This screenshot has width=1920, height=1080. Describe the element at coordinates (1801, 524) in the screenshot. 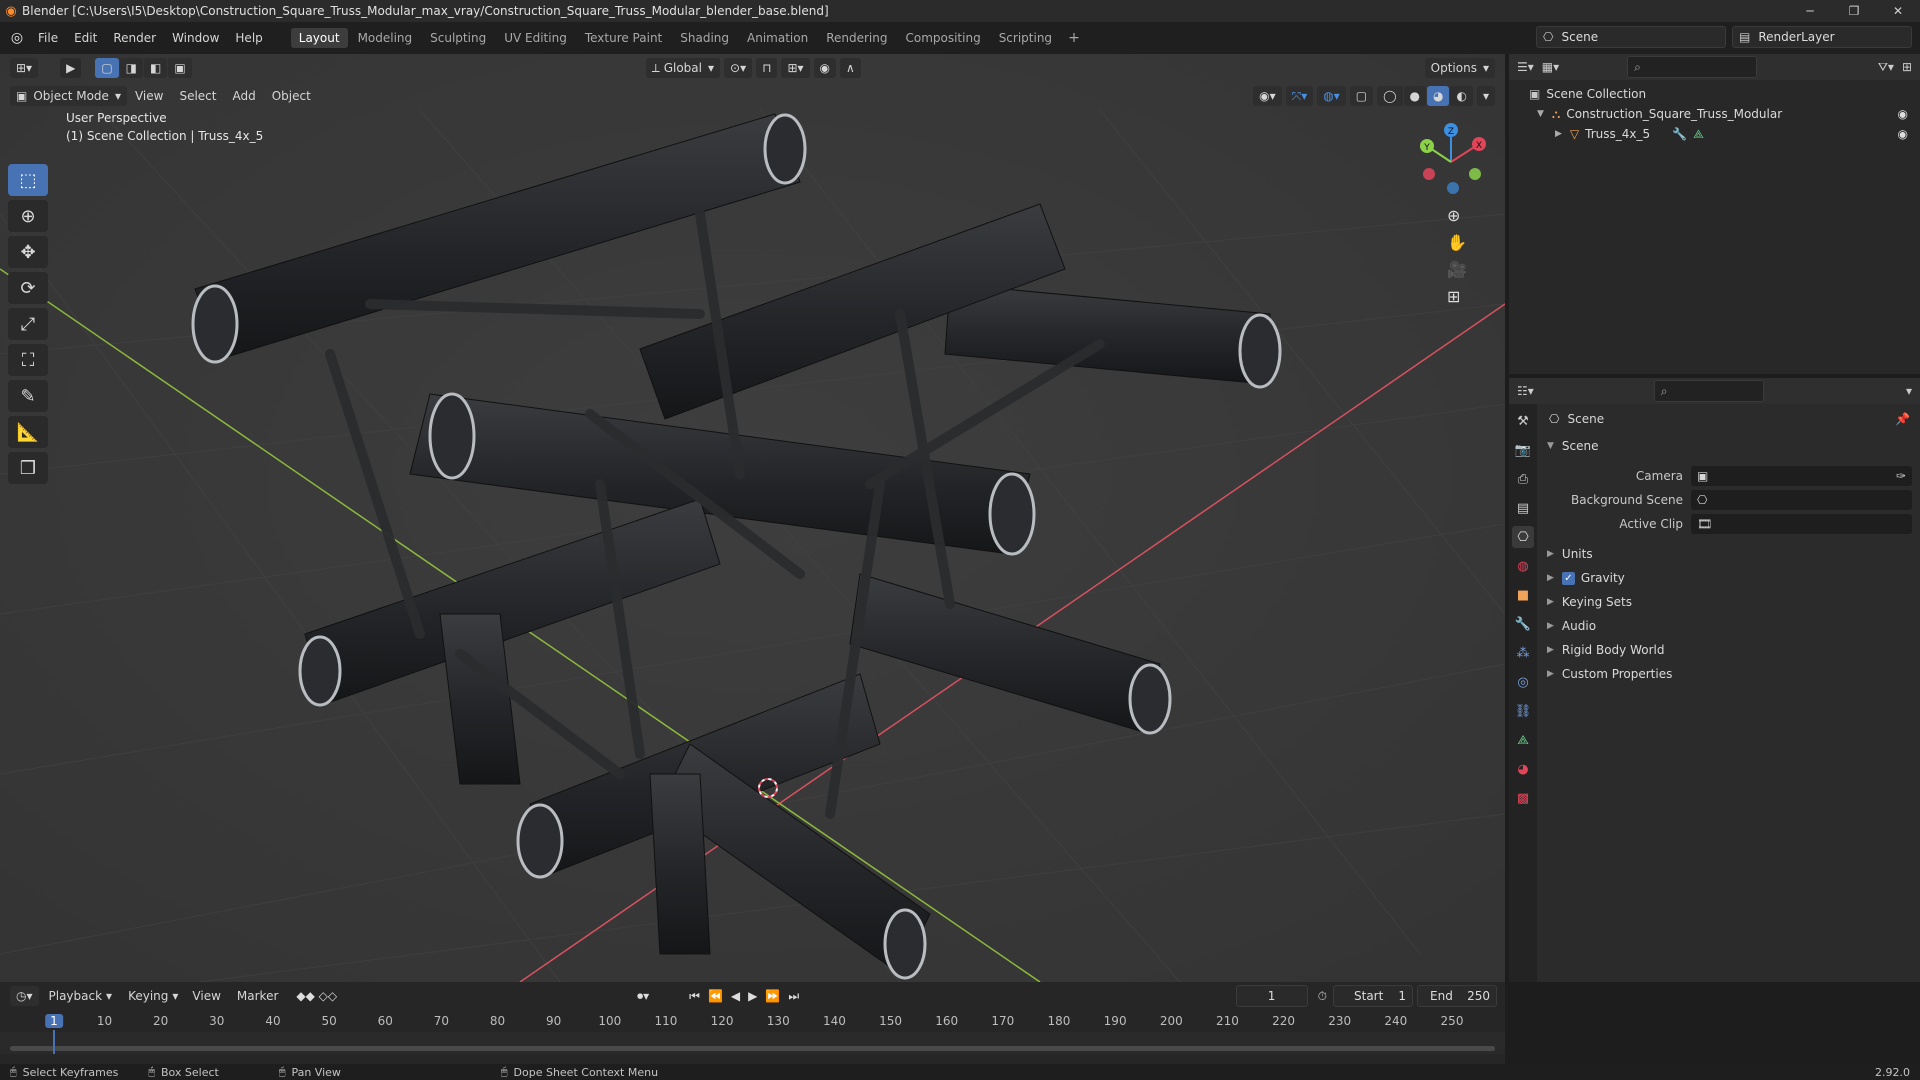

I see `active-clip-field: 🎞` at that location.